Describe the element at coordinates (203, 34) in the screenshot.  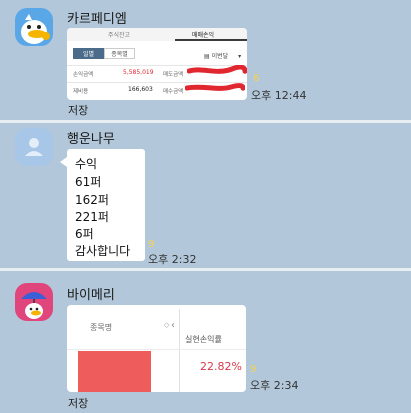
I see `tab-trade-pnl: 매매손익` at that location.